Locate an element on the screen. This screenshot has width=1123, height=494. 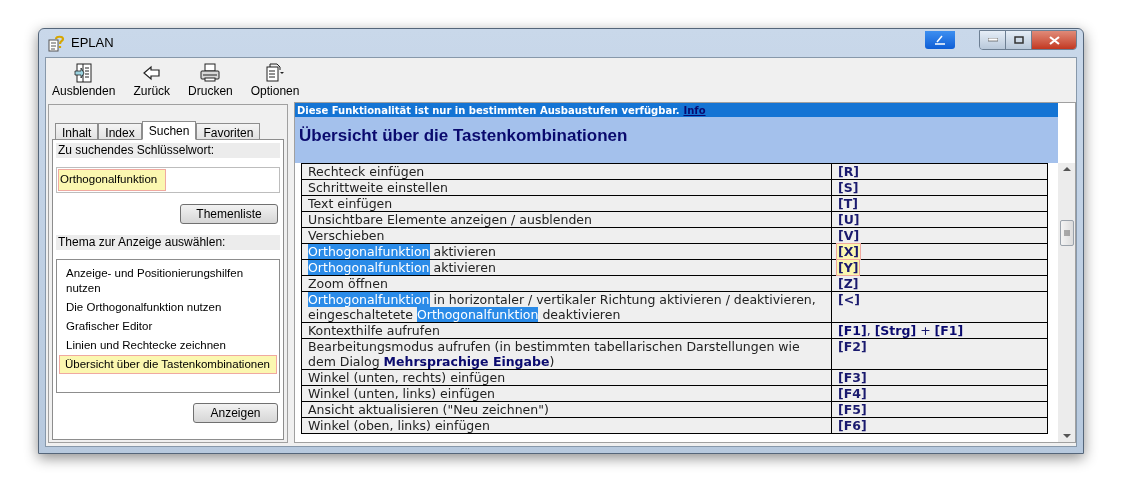
printer-icon is located at coordinates (210, 73).